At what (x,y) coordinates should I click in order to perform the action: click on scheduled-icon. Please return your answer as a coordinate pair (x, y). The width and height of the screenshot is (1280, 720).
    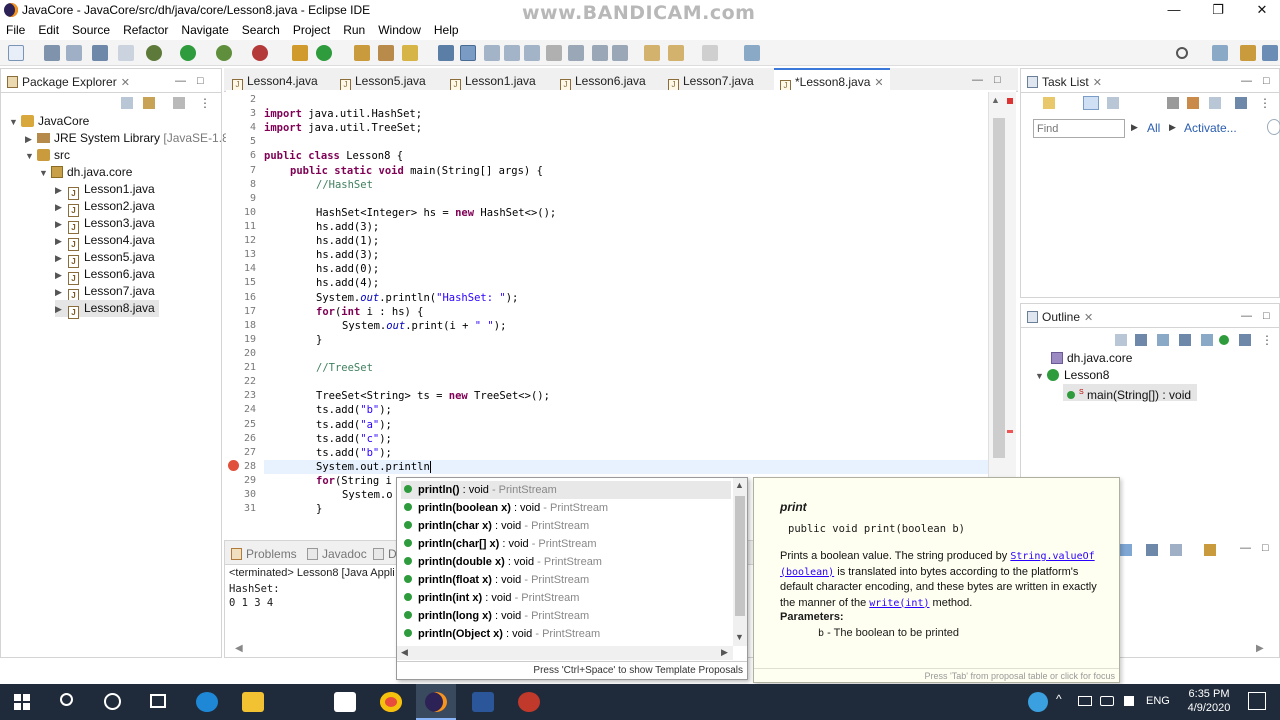
    Looking at the image, I should click on (1113, 103).